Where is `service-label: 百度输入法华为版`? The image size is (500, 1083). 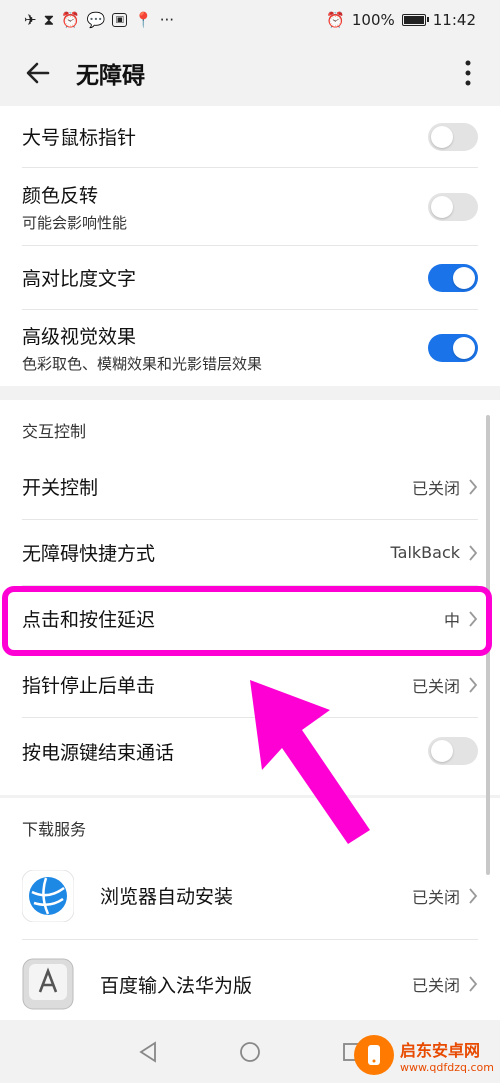 service-label: 百度输入法华为版 is located at coordinates (176, 985).